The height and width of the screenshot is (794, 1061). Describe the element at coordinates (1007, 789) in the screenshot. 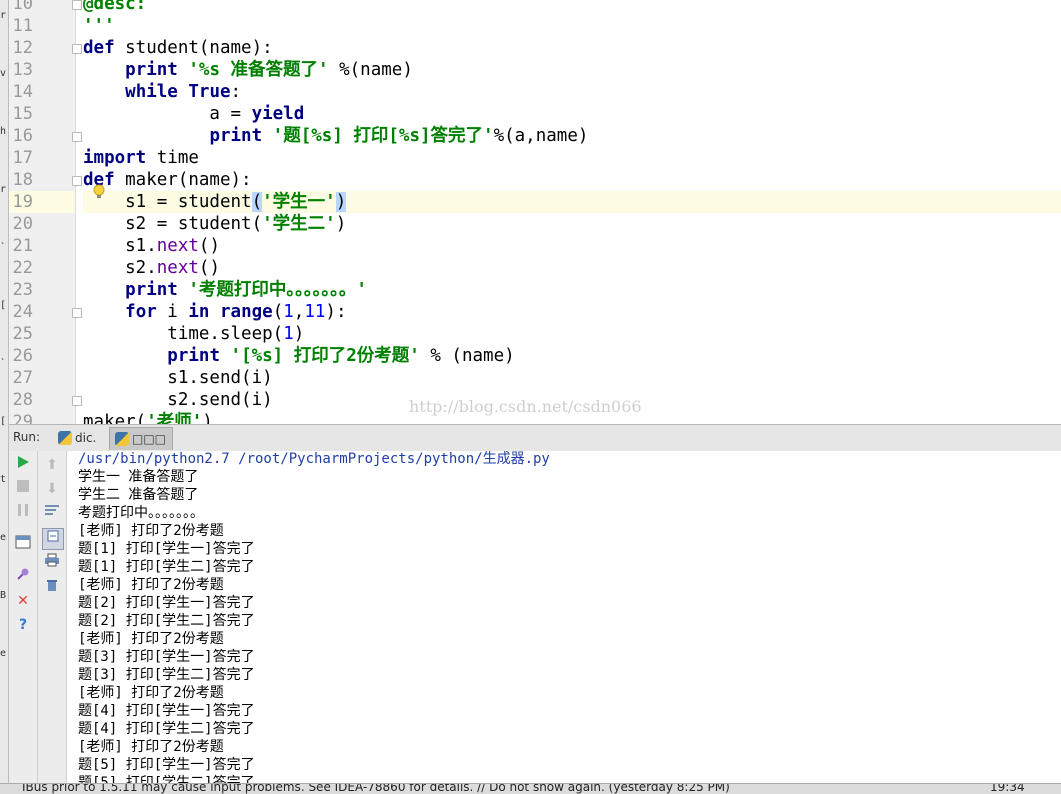

I see `caret-position: 19:34` at that location.